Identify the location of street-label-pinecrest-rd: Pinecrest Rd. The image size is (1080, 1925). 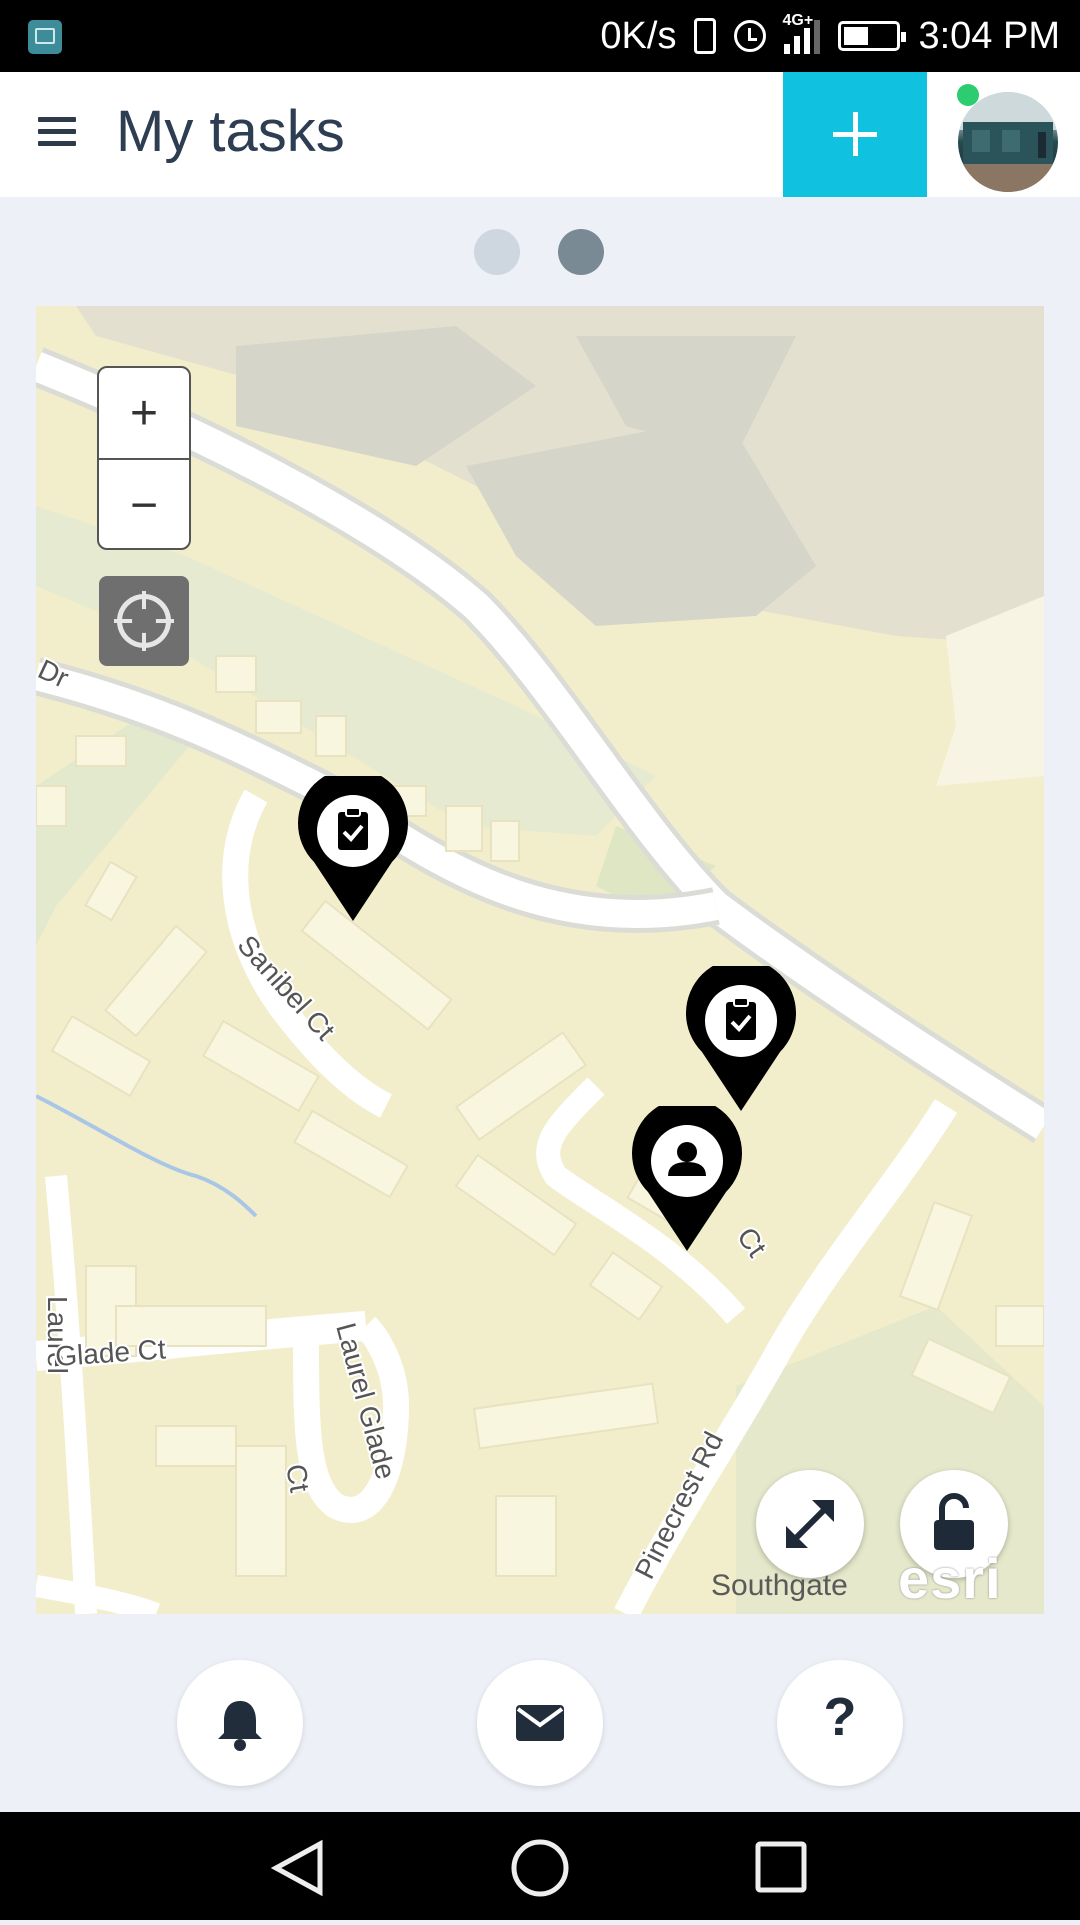
(679, 1505).